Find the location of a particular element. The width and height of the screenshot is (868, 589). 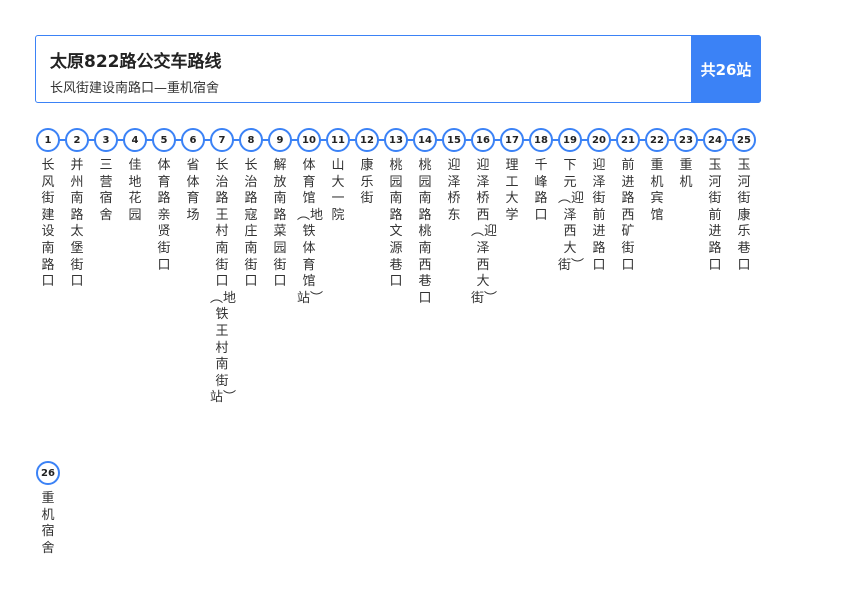

route-header-card: 太原822路公交车路线 长风街建设南路口—重机宿舍 共26站 is located at coordinates (398, 69).